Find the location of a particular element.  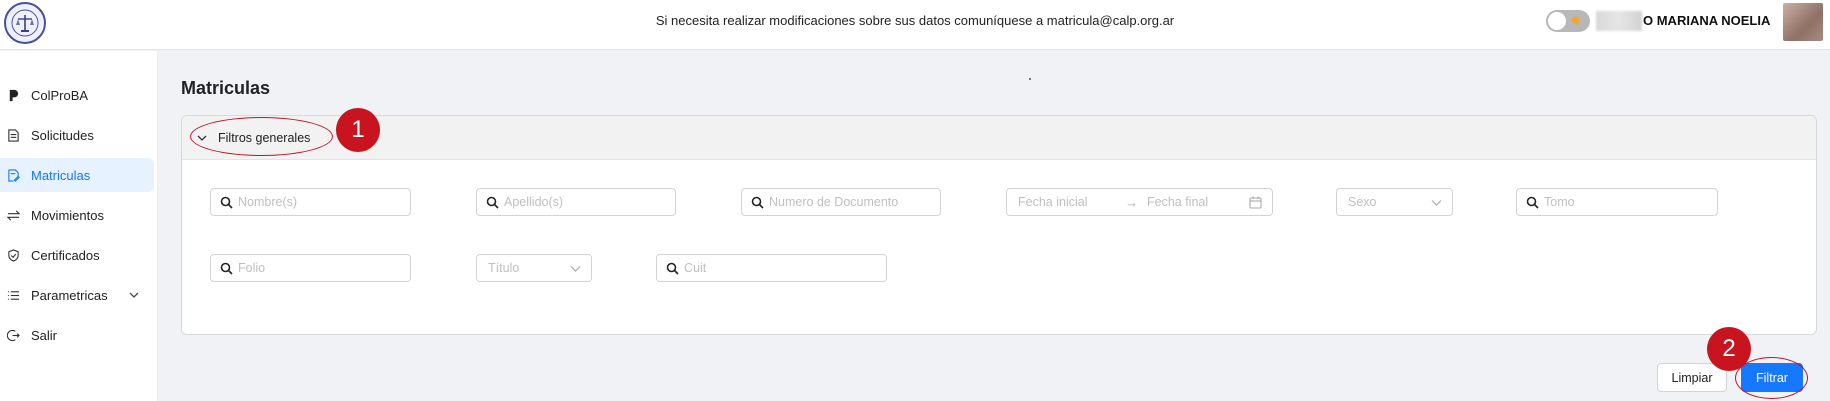

swap-icon is located at coordinates (13, 215).